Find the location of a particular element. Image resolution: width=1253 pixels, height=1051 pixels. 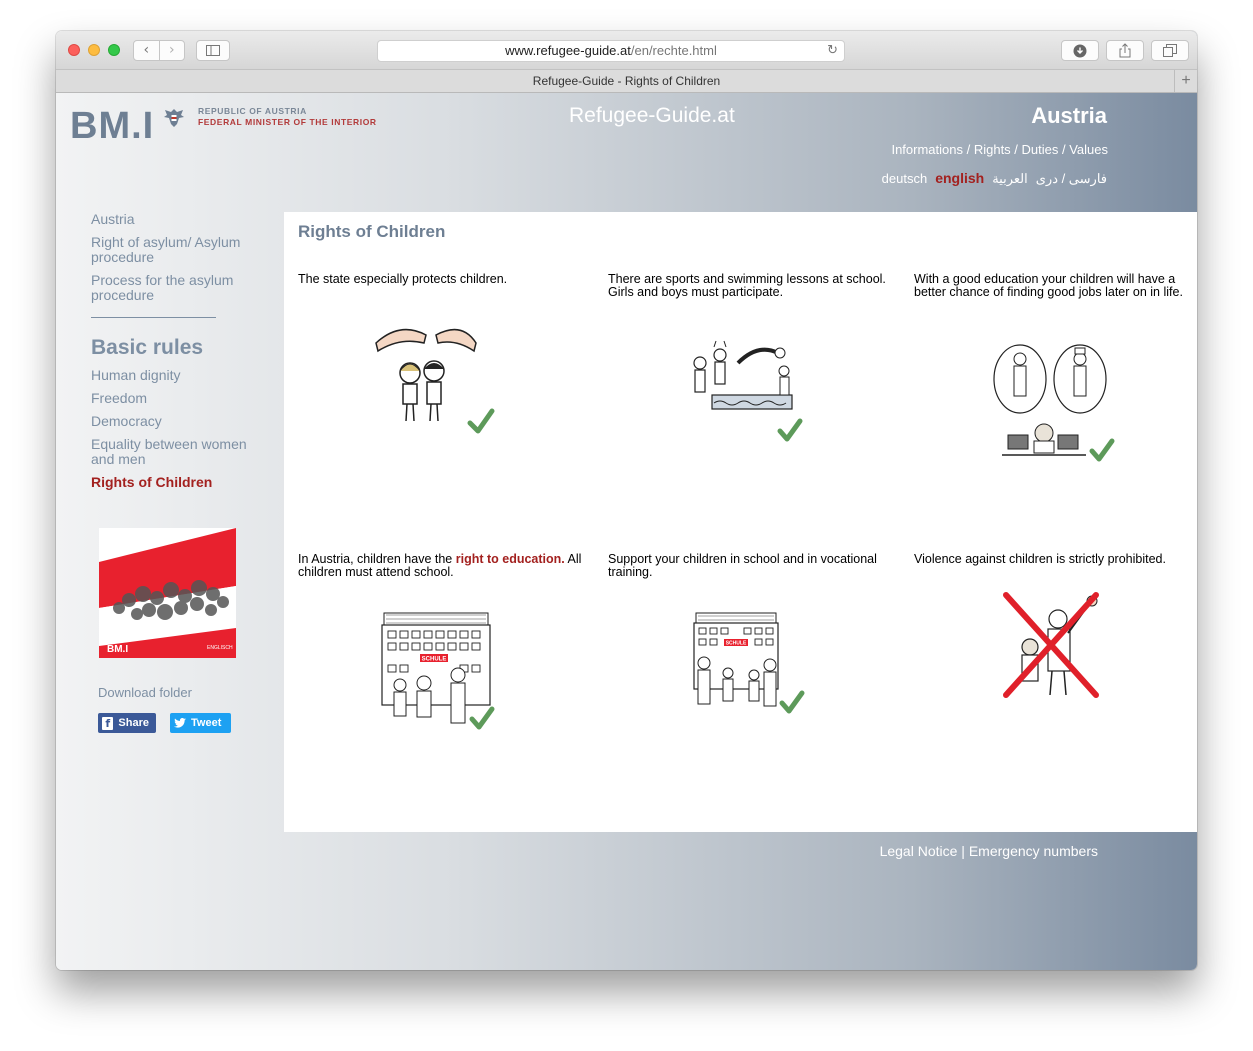

nav-freedom: Freedom is located at coordinates (176, 398).